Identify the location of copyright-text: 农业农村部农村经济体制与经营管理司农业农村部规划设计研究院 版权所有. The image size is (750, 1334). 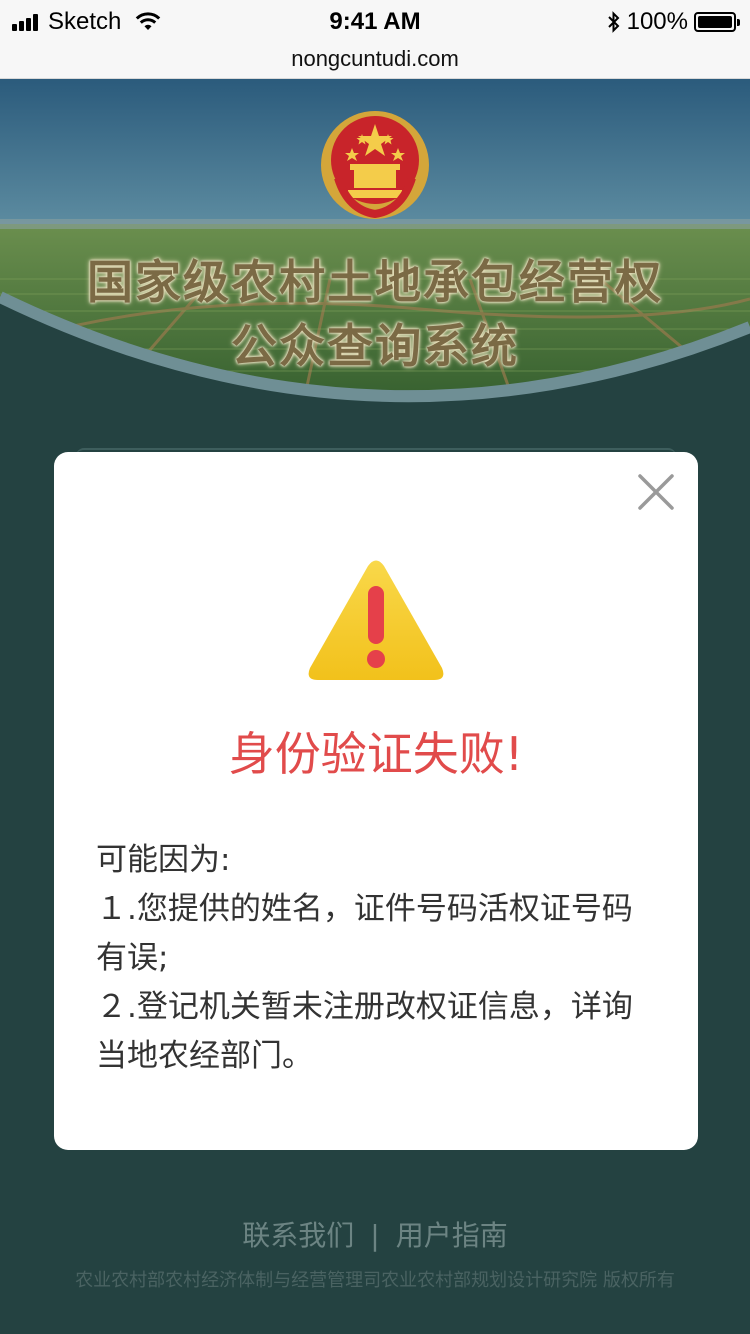
(375, 1280).